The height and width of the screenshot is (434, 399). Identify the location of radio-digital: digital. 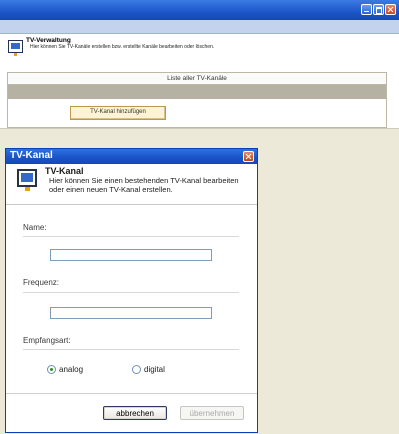
(148, 369).